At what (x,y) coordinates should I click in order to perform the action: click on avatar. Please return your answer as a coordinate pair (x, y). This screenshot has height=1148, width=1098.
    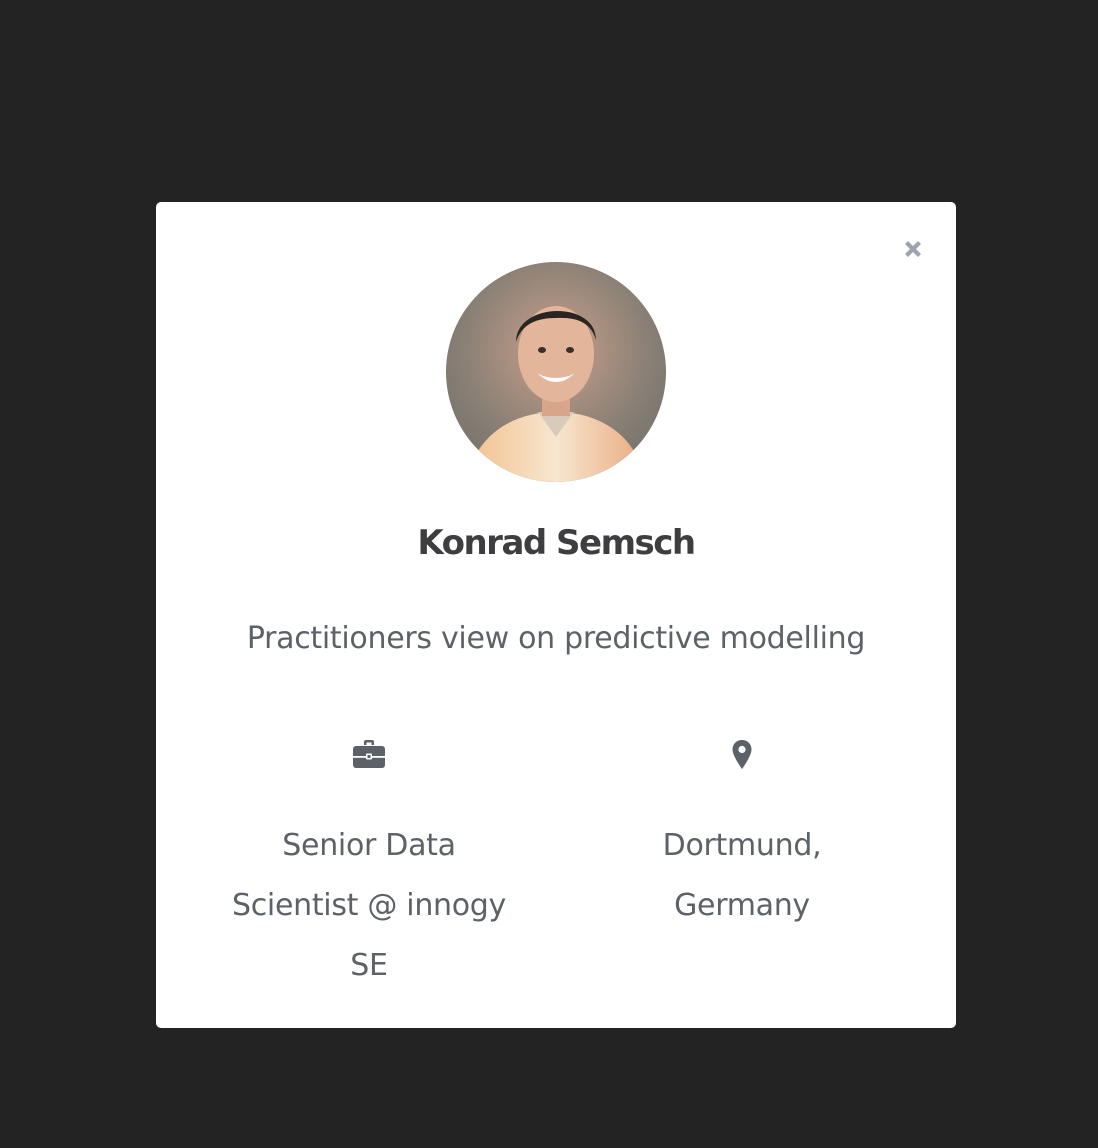
    Looking at the image, I should click on (556, 372).